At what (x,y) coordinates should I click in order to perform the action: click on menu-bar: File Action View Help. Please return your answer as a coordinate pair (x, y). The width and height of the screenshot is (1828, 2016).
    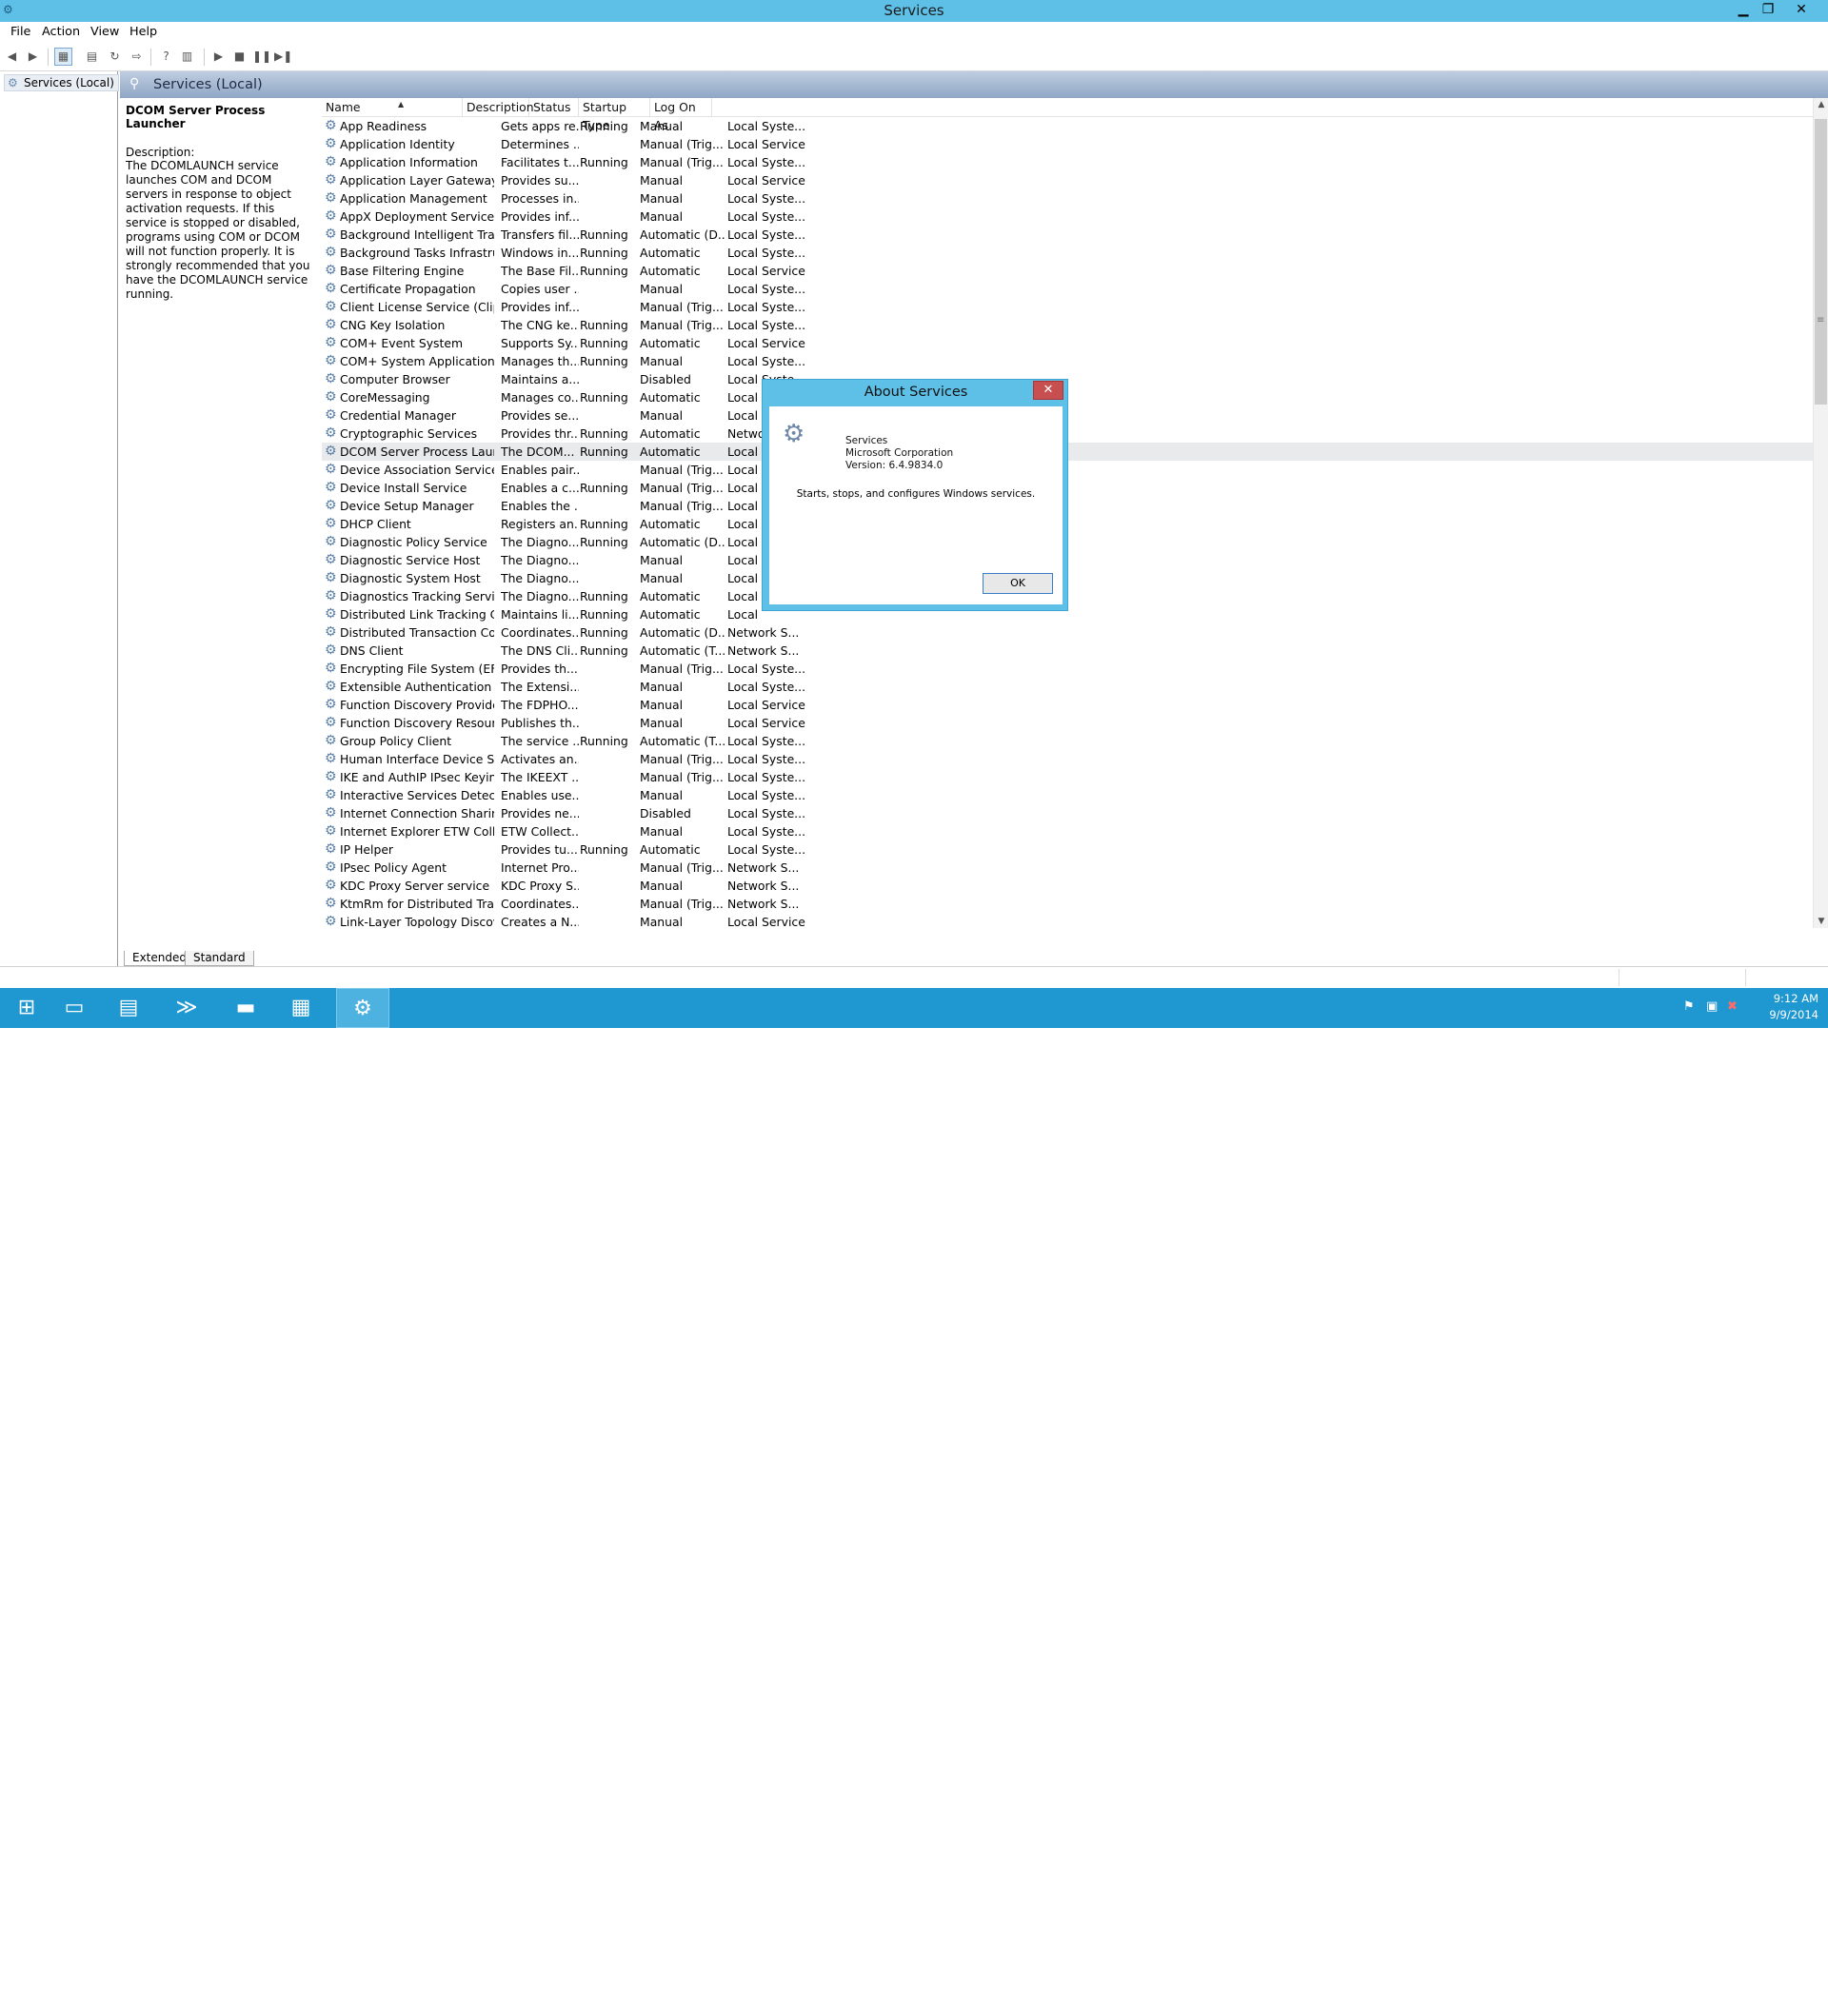
    Looking at the image, I should click on (914, 33).